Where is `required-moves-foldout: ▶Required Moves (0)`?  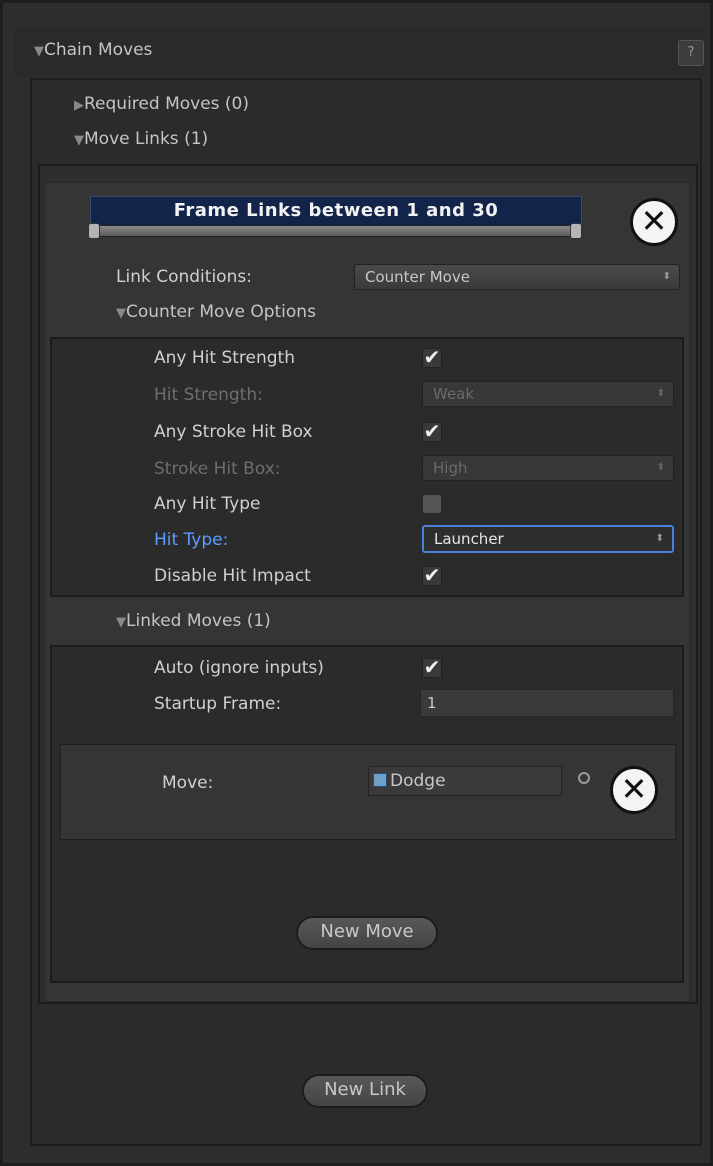 required-moves-foldout: ▶Required Moves (0) is located at coordinates (161, 104).